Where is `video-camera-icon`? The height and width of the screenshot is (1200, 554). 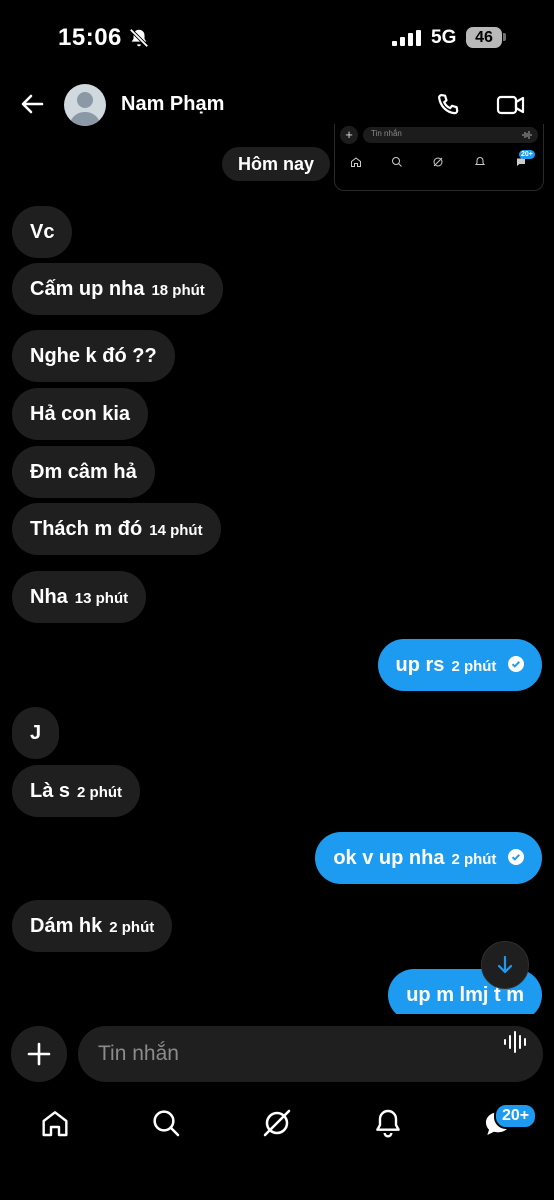 video-camera-icon is located at coordinates (511, 105).